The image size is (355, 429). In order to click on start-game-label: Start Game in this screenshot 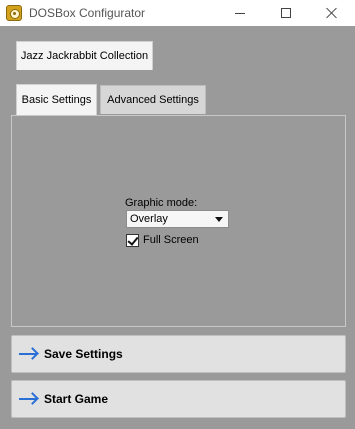, I will do `click(76, 399)`.